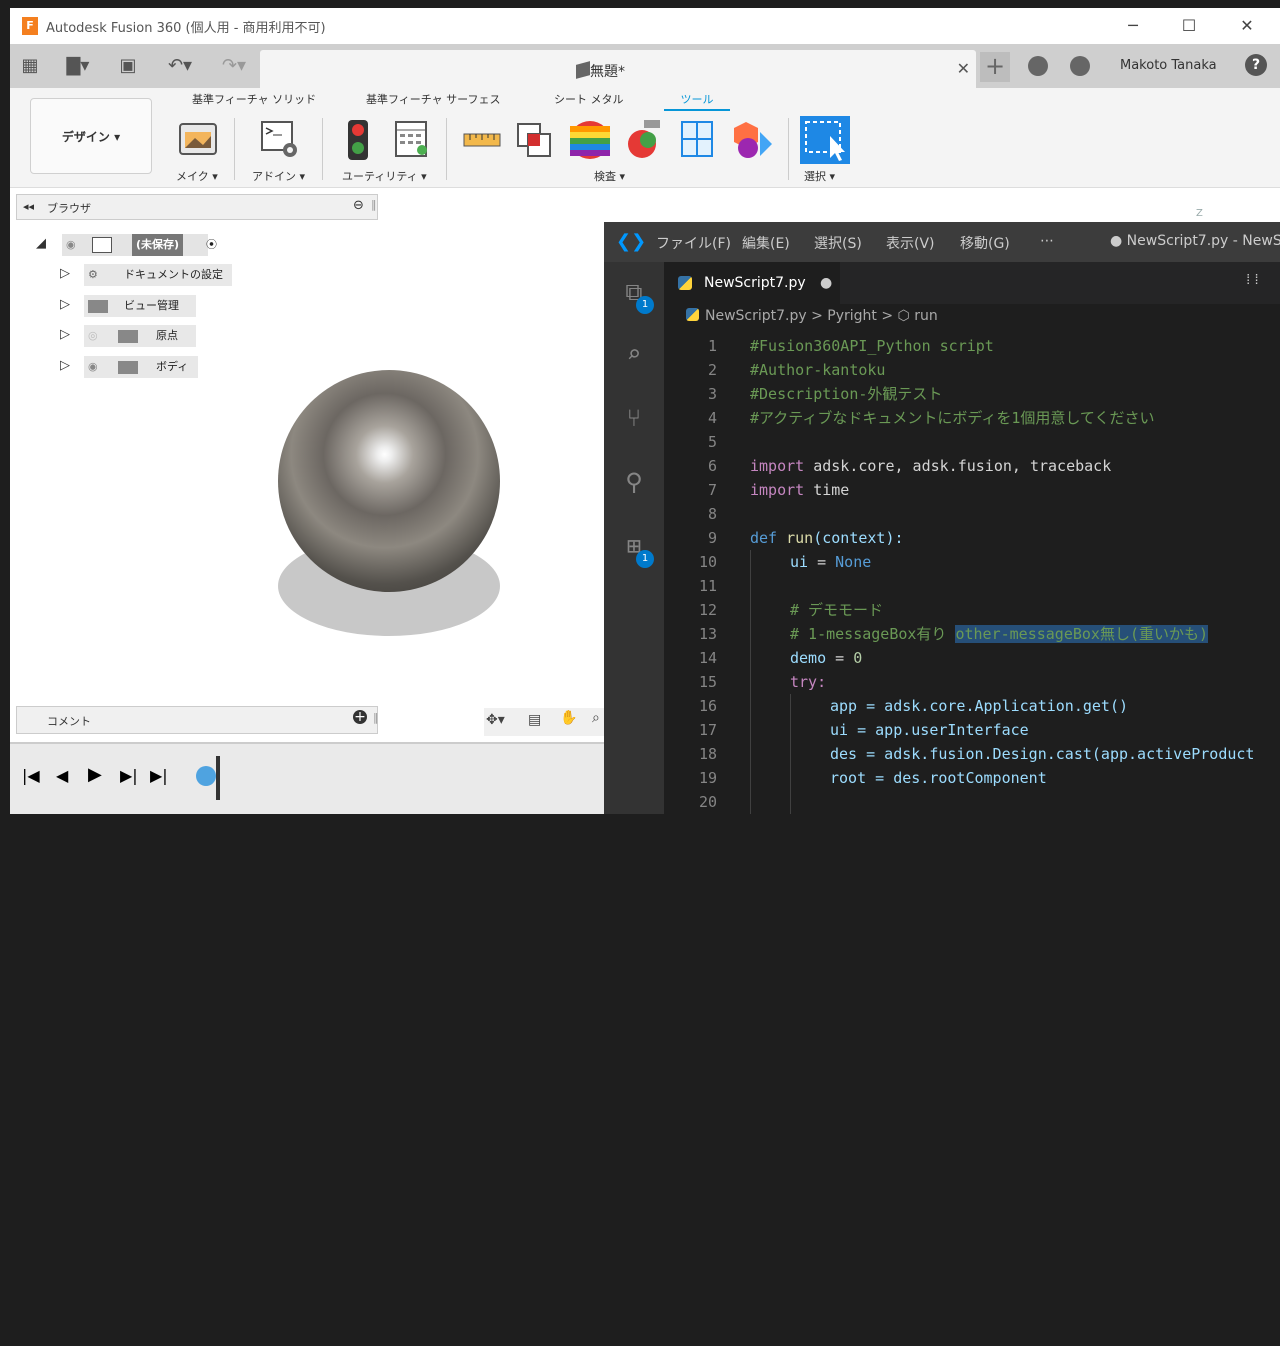 The image size is (1280, 1346). Describe the element at coordinates (589, 99) in the screenshot. I see `tab-sheet-metal: シート メタル` at that location.